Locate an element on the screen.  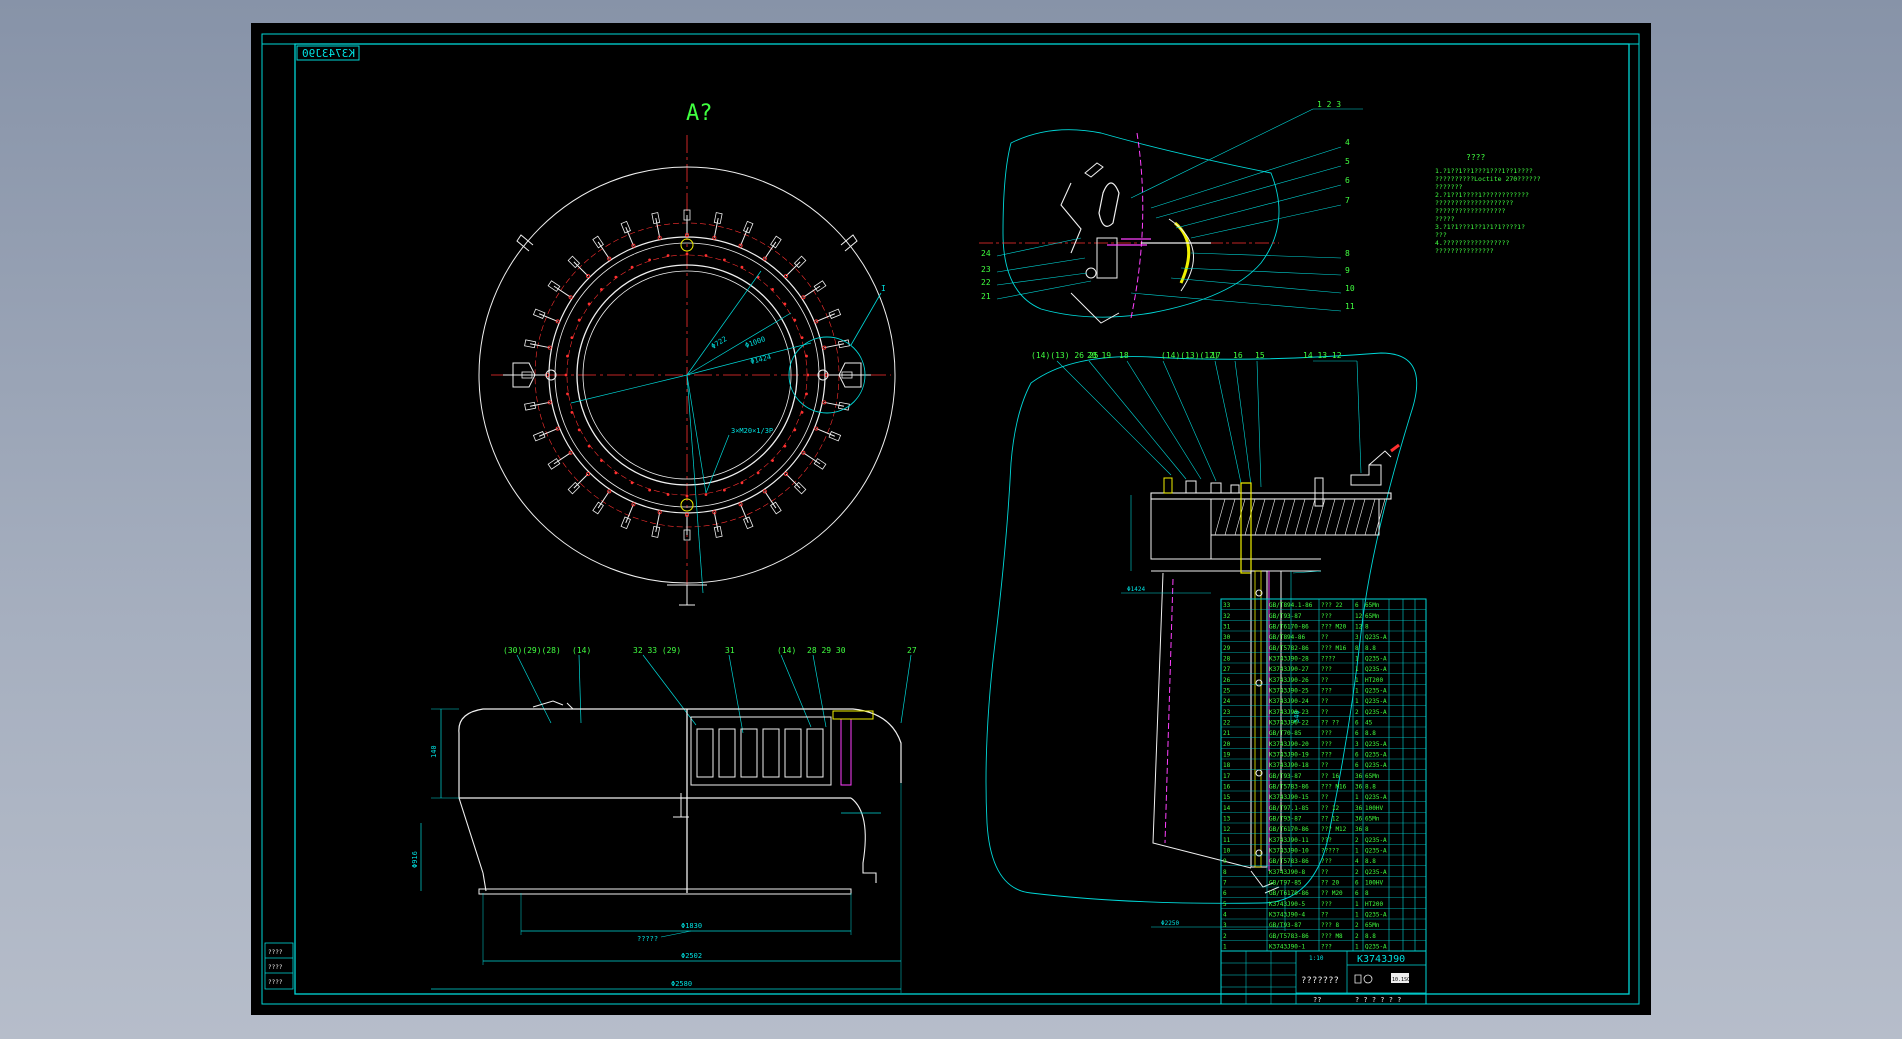
bom-cell: 21 is located at coordinates (1227, 733).